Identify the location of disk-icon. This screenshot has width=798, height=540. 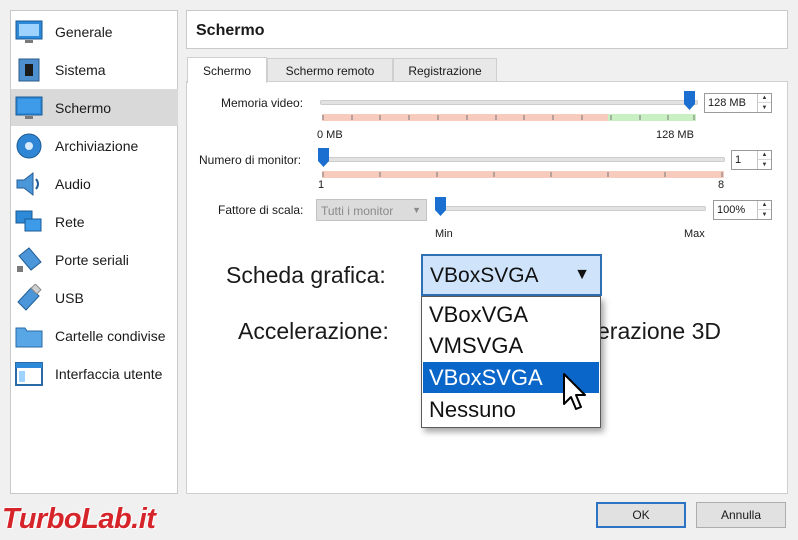
(29, 146).